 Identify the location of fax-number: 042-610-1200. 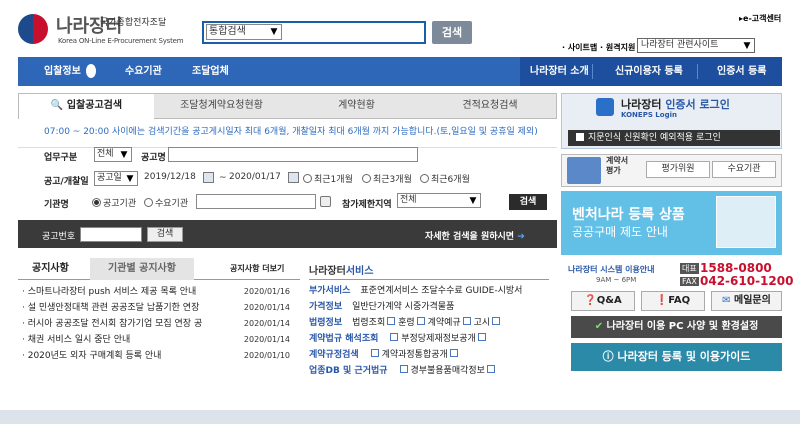
(747, 281).